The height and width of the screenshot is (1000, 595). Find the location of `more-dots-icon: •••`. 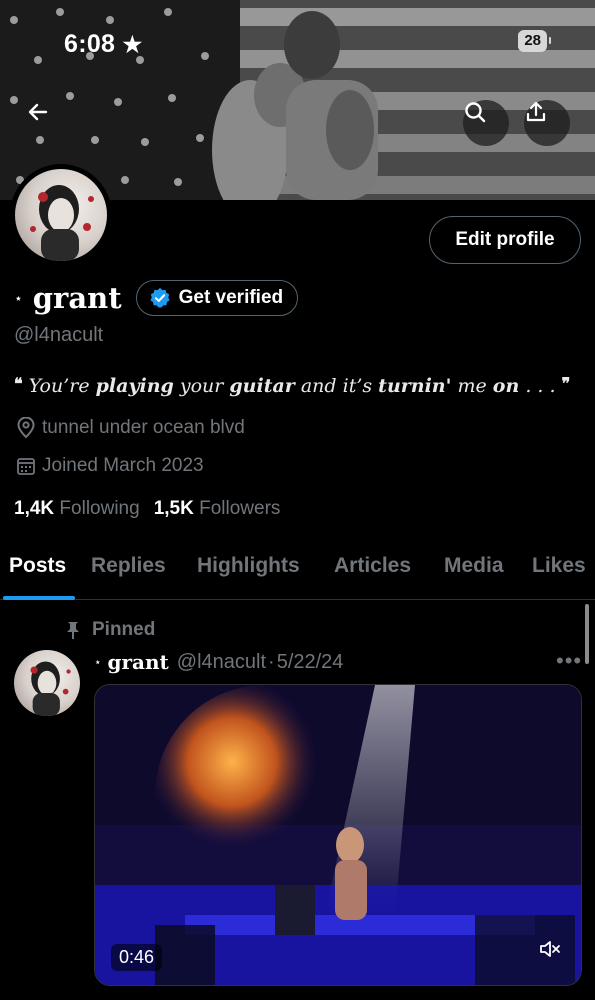

more-dots-icon: ••• is located at coordinates (569, 661).